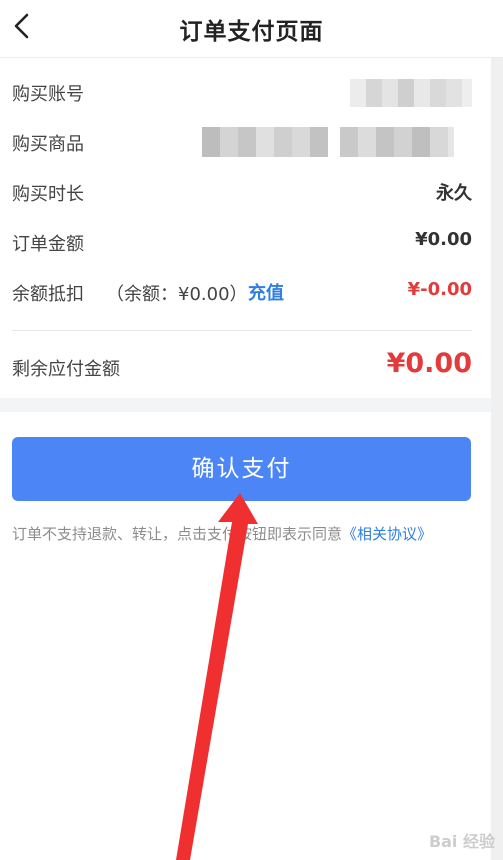 The height and width of the screenshot is (860, 503). Describe the element at coordinates (497, 459) in the screenshot. I see `side-strip` at that location.